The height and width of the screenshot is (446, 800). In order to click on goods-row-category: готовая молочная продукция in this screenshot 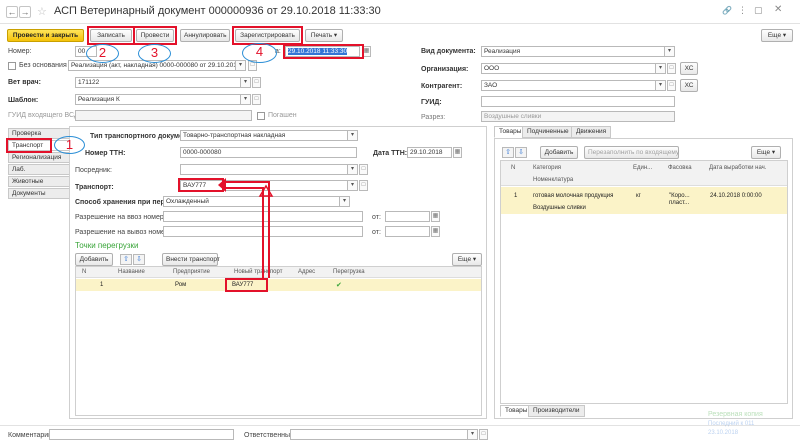, I will do `click(573, 196)`.